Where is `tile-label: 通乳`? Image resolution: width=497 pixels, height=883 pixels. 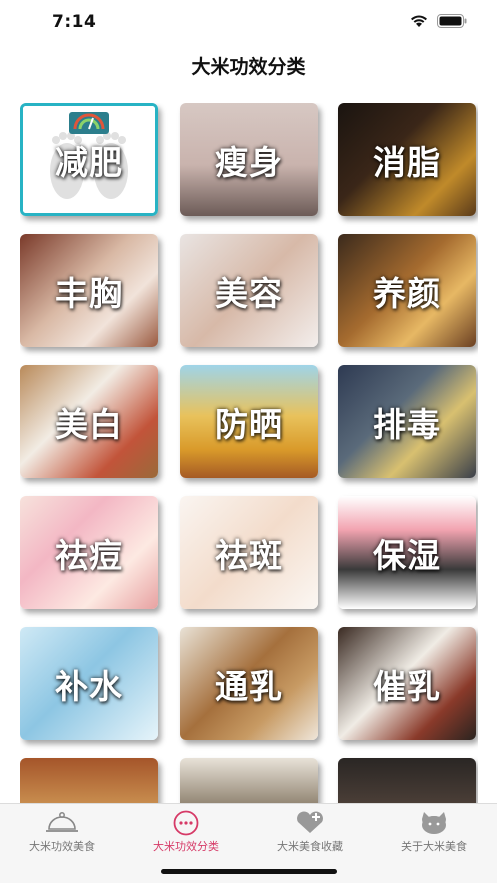 tile-label: 通乳 is located at coordinates (249, 686).